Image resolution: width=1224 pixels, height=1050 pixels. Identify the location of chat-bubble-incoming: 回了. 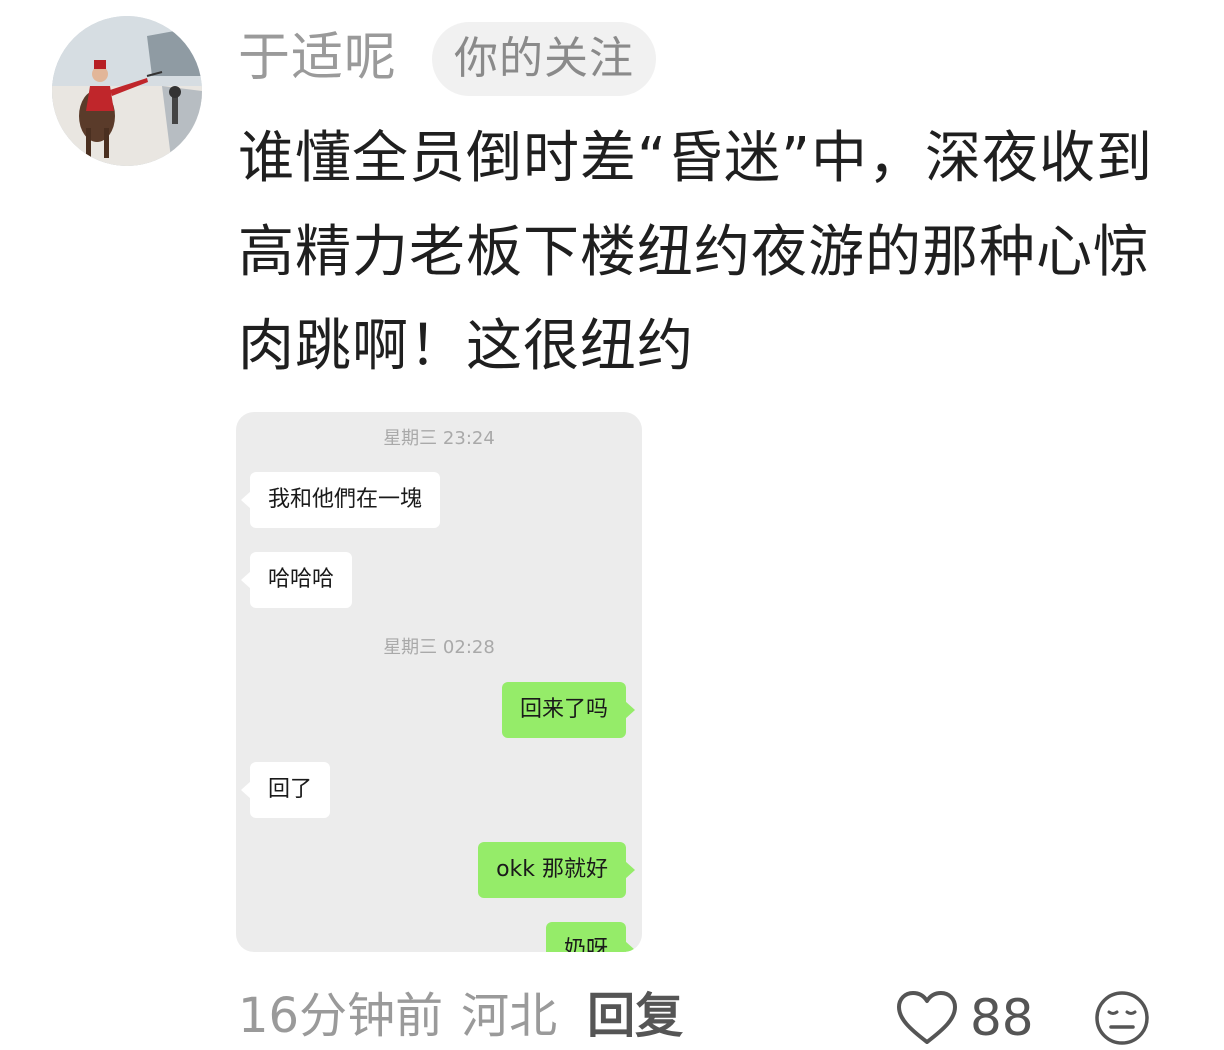
(285, 790).